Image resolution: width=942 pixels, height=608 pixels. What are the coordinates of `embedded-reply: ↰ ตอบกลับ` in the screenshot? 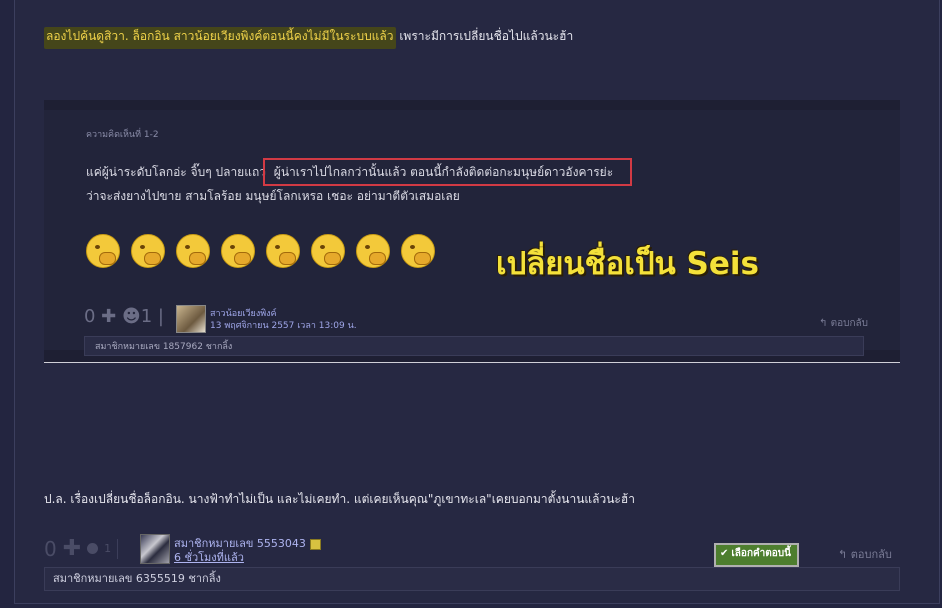 It's located at (843, 323).